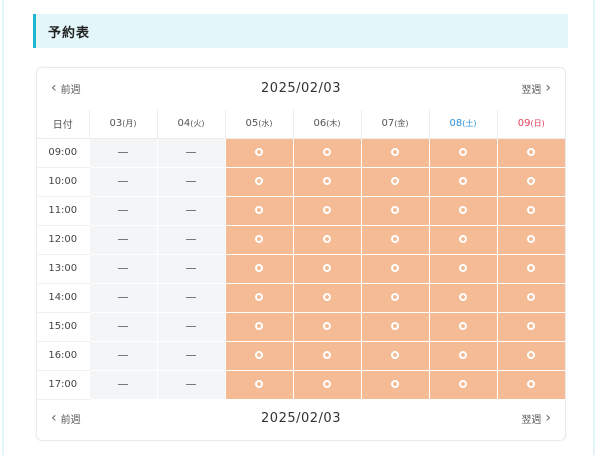 The height and width of the screenshot is (455, 600). What do you see at coordinates (265, 124) in the screenshot?
I see `day-of-week: (水)` at bounding box center [265, 124].